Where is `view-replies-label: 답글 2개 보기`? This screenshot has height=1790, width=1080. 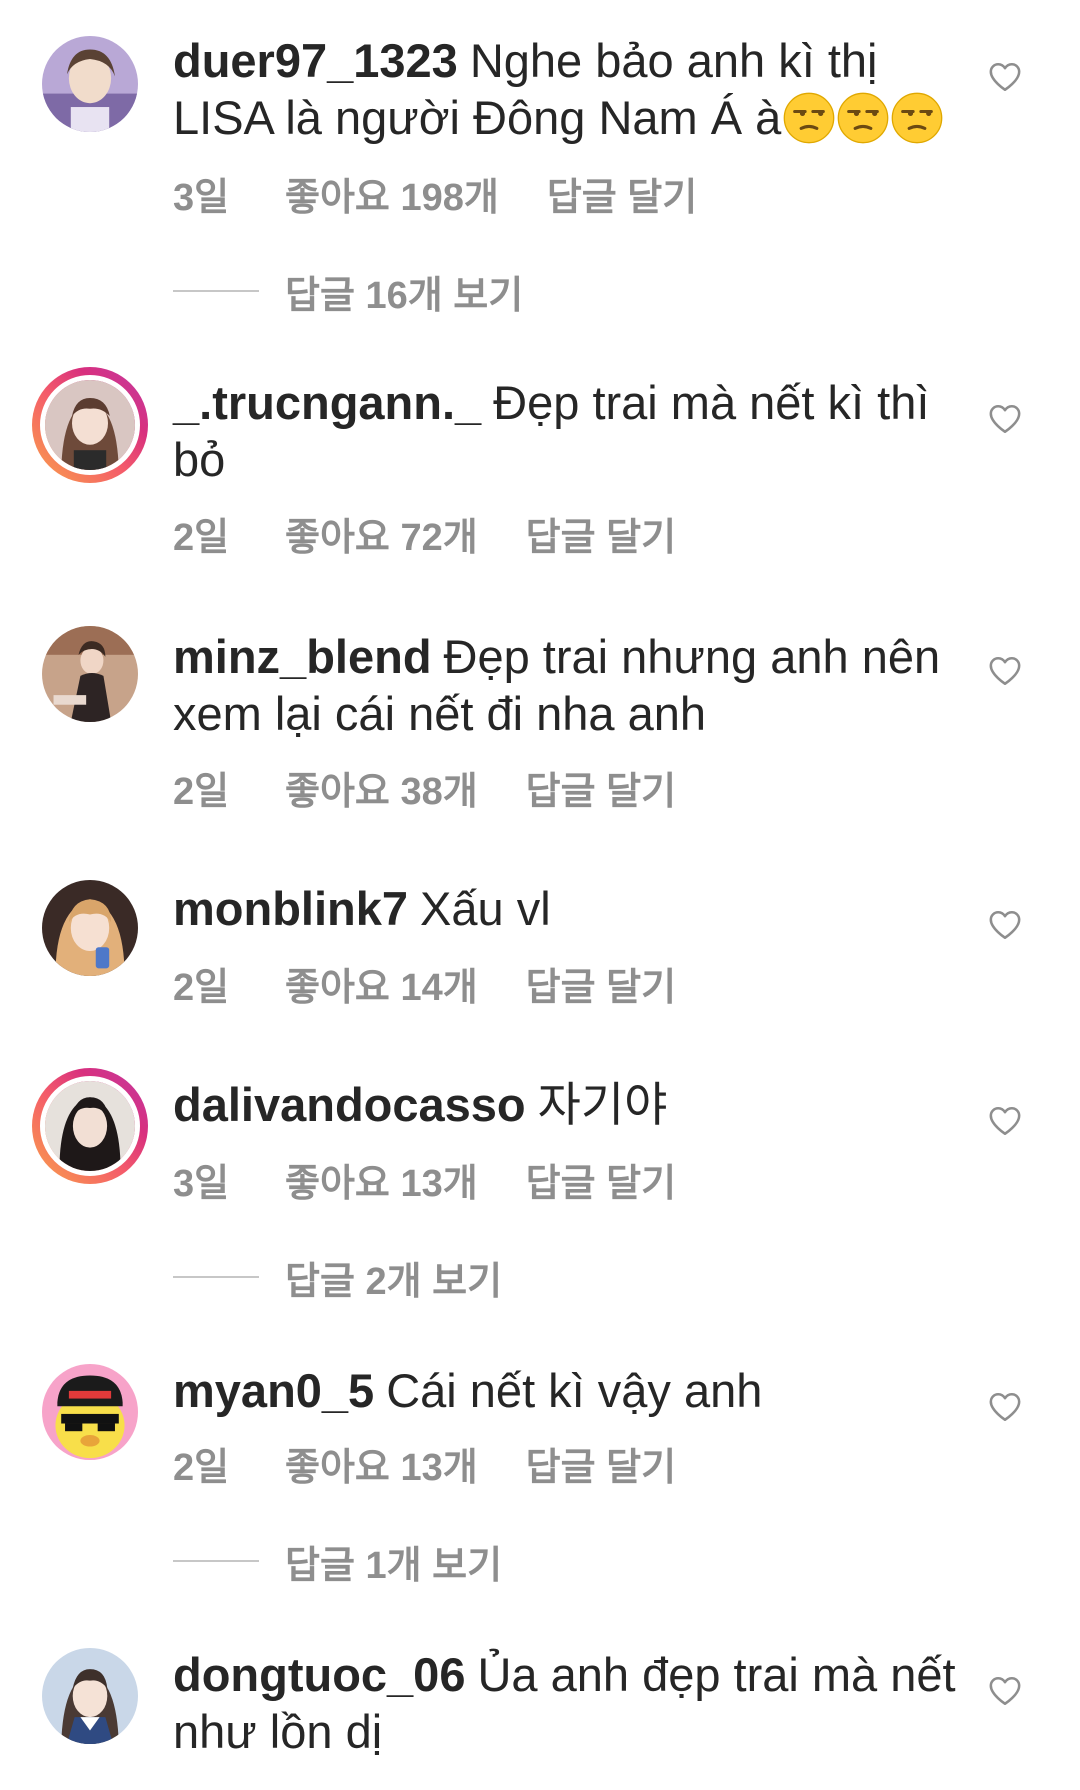
view-replies-label: 답글 2개 보기 is located at coordinates (394, 1281).